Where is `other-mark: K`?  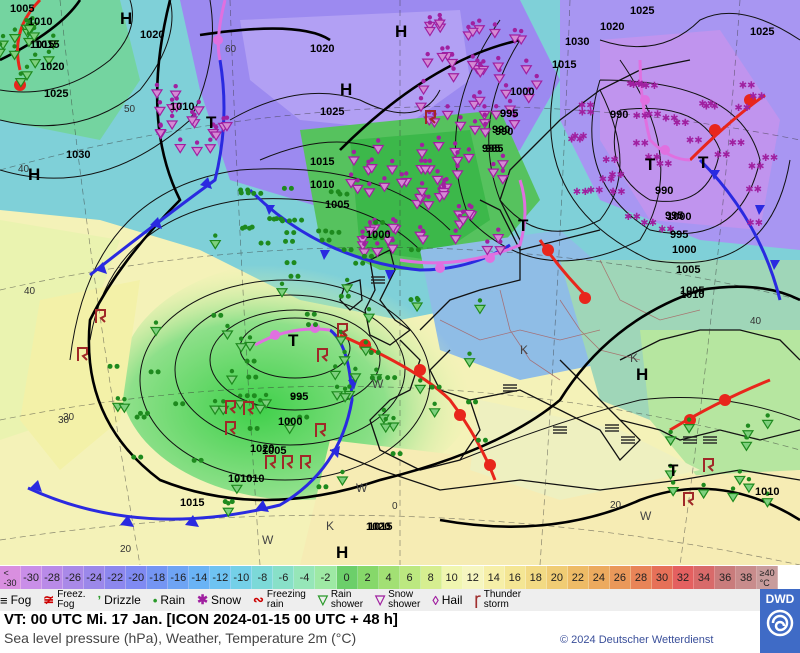 other-mark: K is located at coordinates (634, 358).